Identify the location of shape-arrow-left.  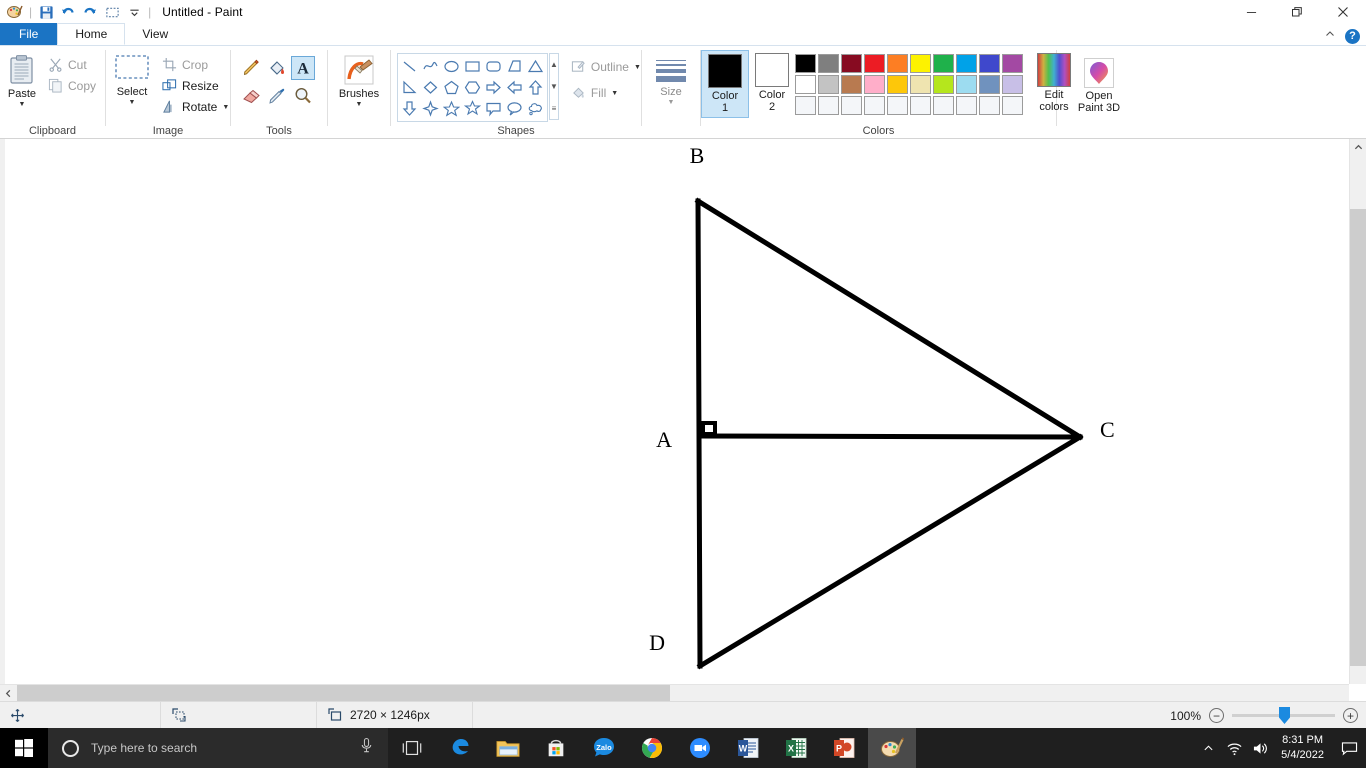
(514, 87).